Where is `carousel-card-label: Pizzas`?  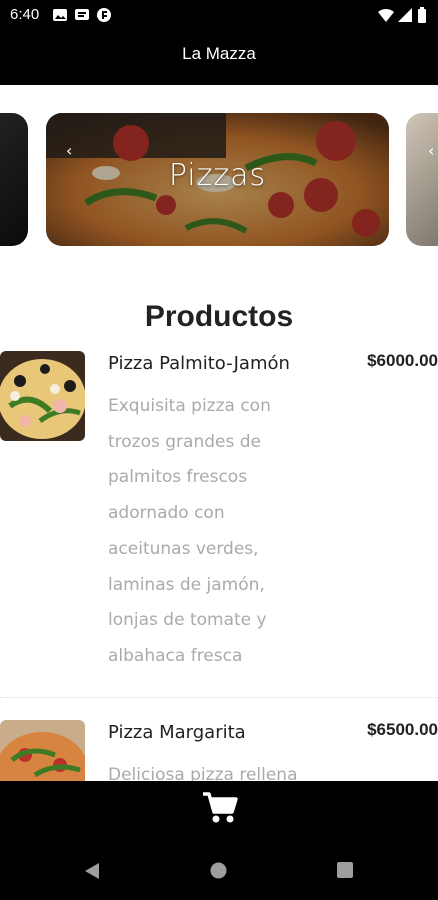 carousel-card-label: Pizzas is located at coordinates (217, 175).